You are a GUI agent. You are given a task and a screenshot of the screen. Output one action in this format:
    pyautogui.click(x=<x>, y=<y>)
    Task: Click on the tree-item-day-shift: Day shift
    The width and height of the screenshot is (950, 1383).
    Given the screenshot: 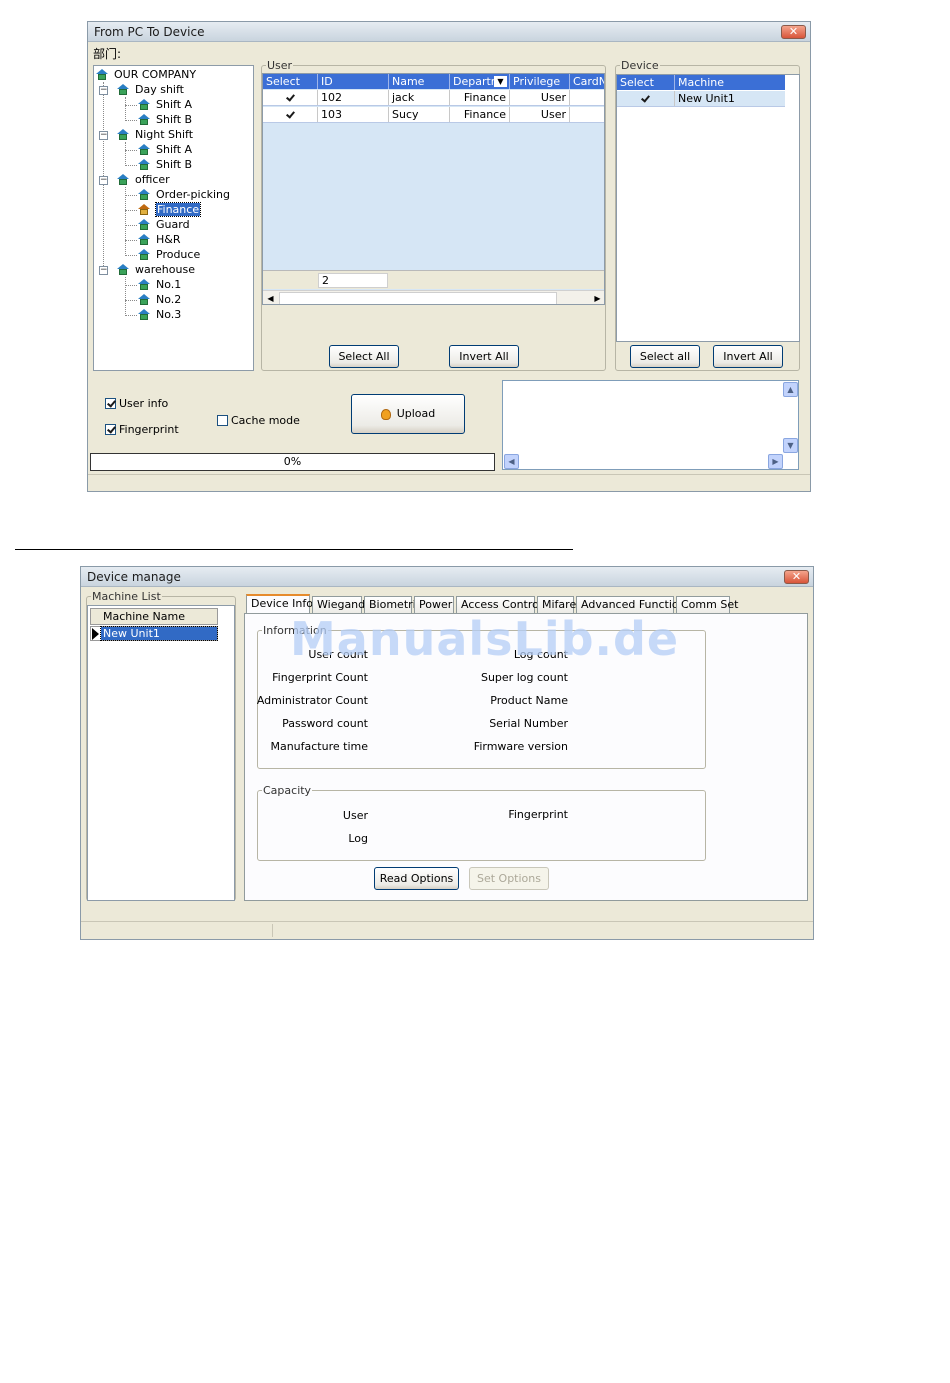 What is the action you would take?
    pyautogui.click(x=150, y=89)
    